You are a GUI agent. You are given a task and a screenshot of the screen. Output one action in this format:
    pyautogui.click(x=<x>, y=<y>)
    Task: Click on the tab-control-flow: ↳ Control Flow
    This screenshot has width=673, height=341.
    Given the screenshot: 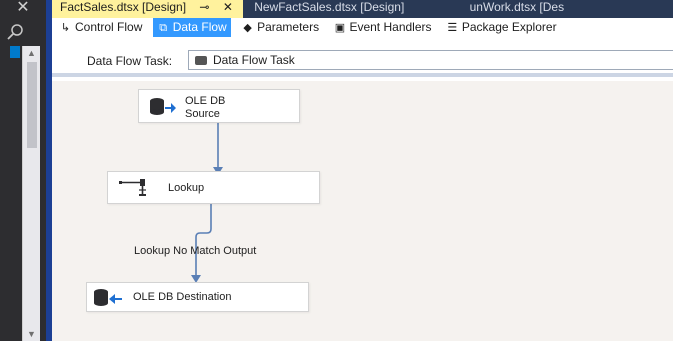 What is the action you would take?
    pyautogui.click(x=100, y=27)
    